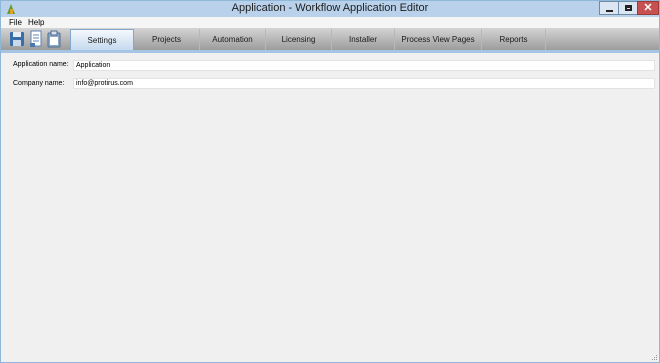 The width and height of the screenshot is (660, 363). Describe the element at coordinates (41, 64) in the screenshot. I see `application-name-label: Application name:` at that location.